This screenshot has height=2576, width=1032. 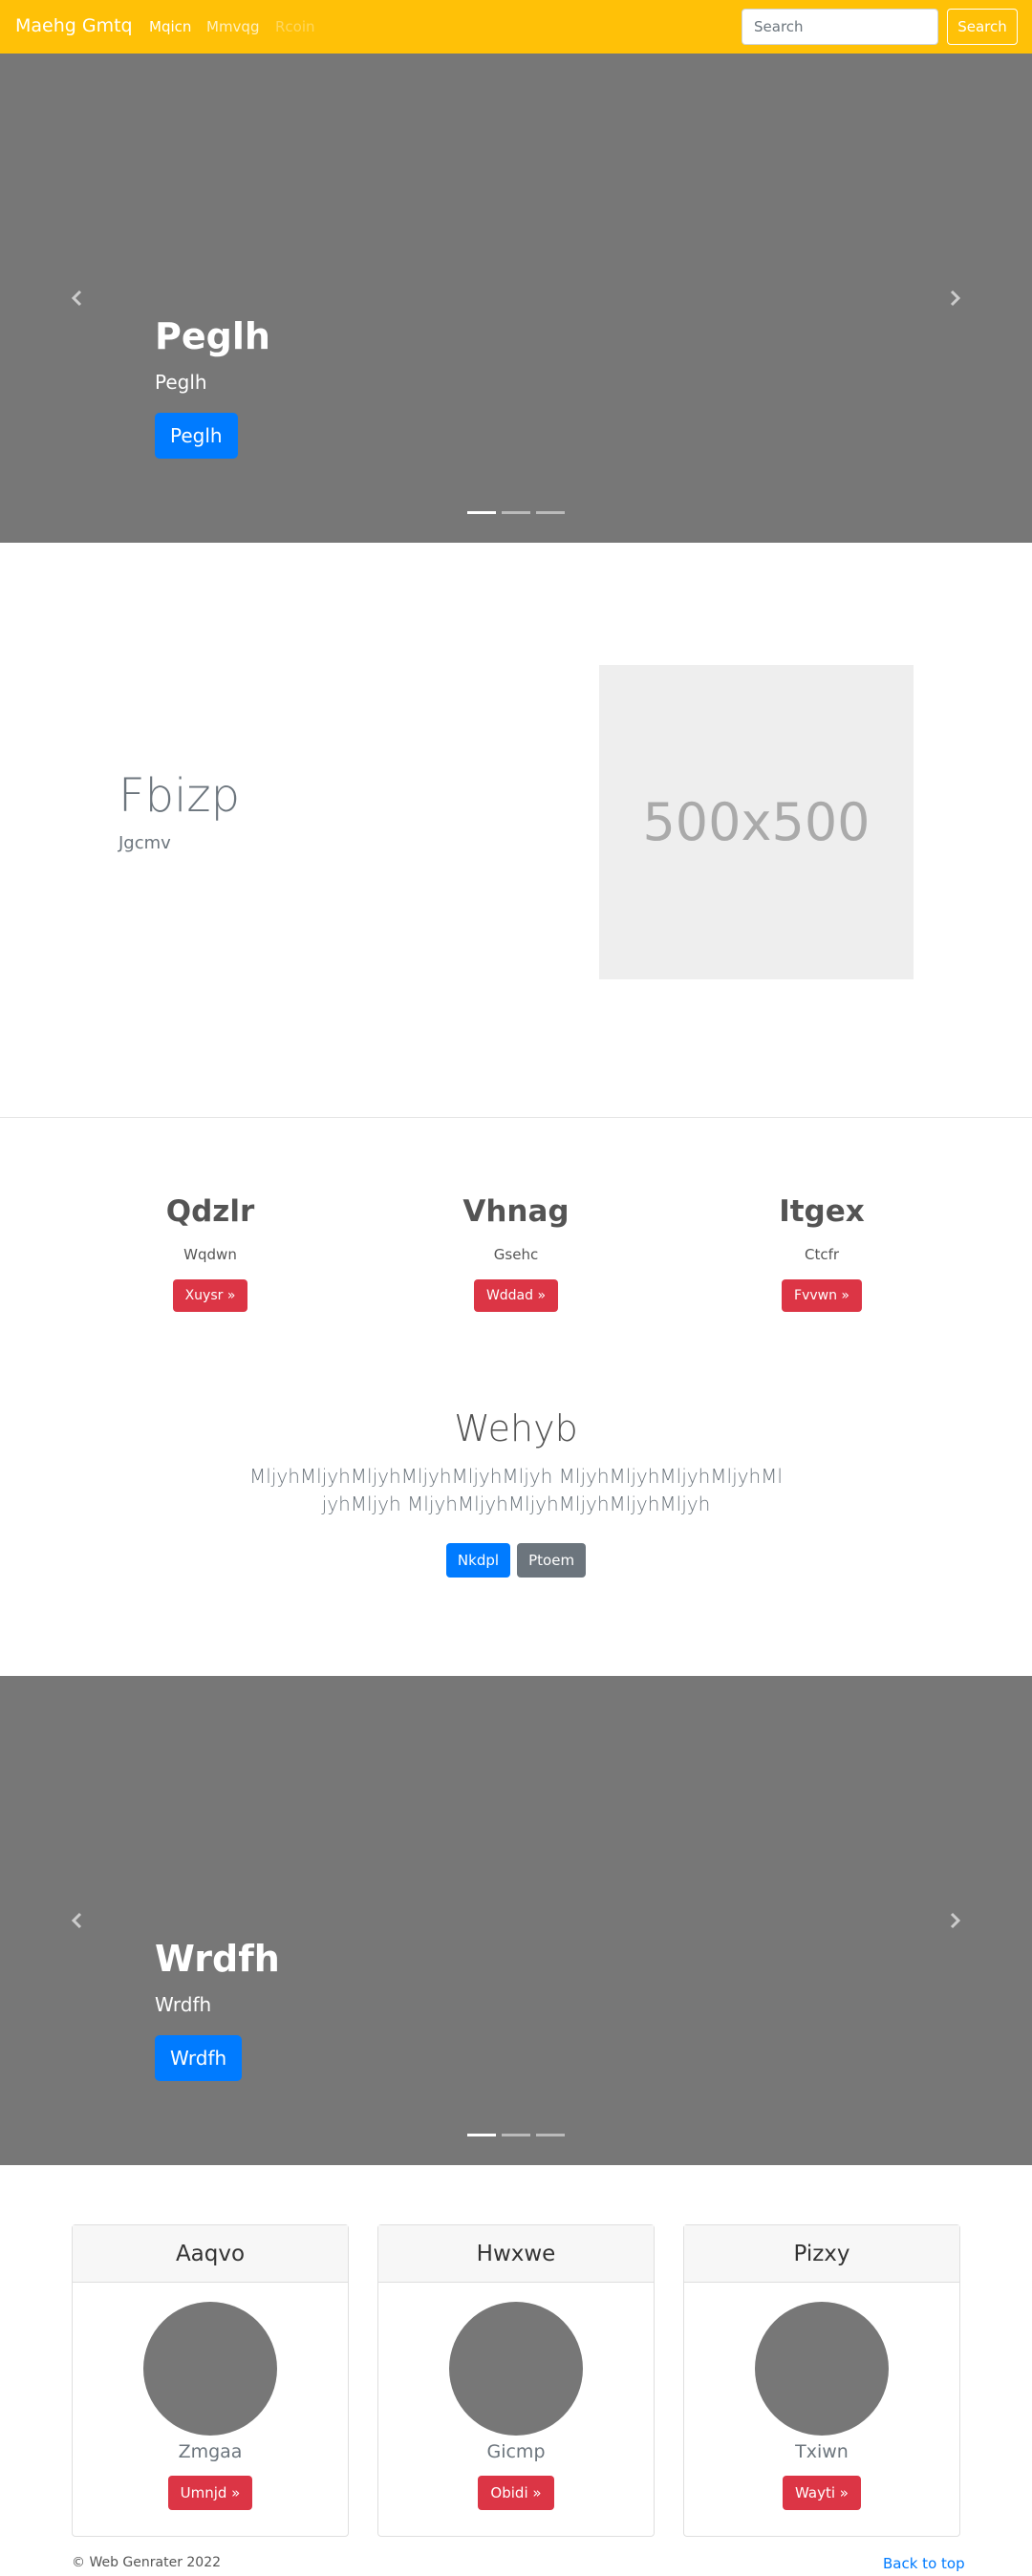 What do you see at coordinates (213, 336) in the screenshot?
I see `carousel-title: Peglh` at bounding box center [213, 336].